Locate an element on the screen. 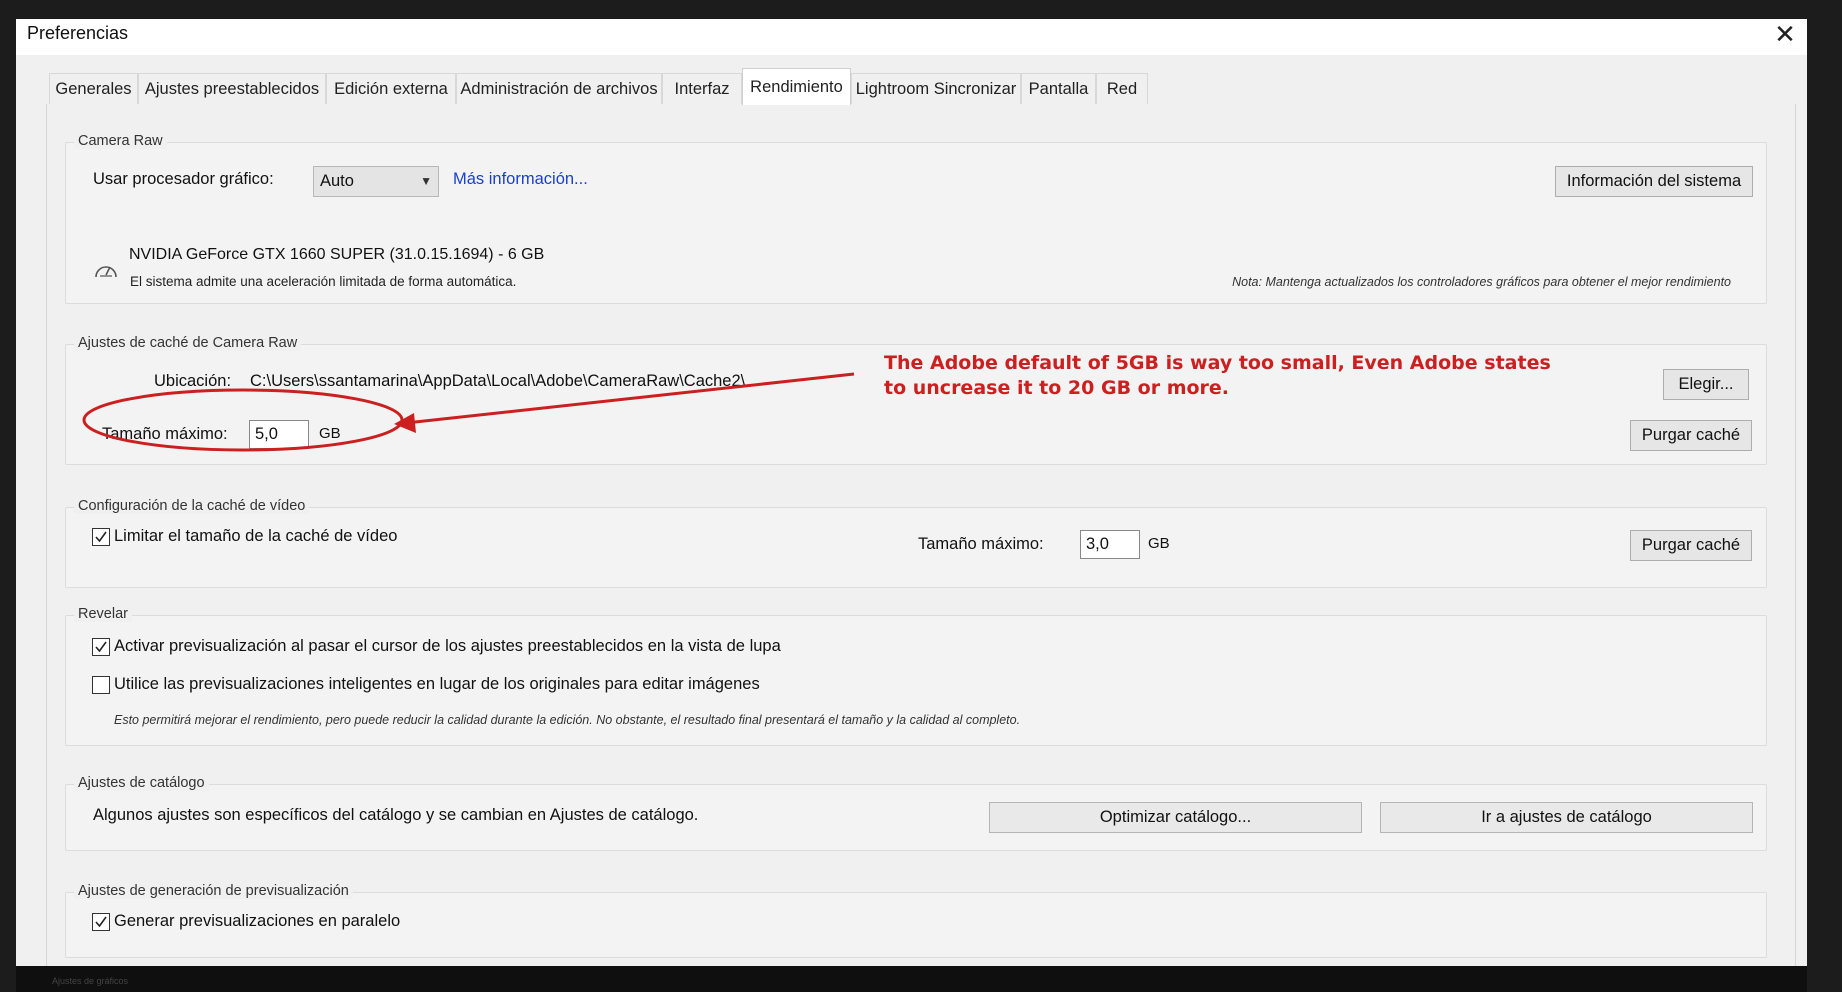  annotation-line-2: to uncrease it to 20 GB or more. is located at coordinates (1057, 388).